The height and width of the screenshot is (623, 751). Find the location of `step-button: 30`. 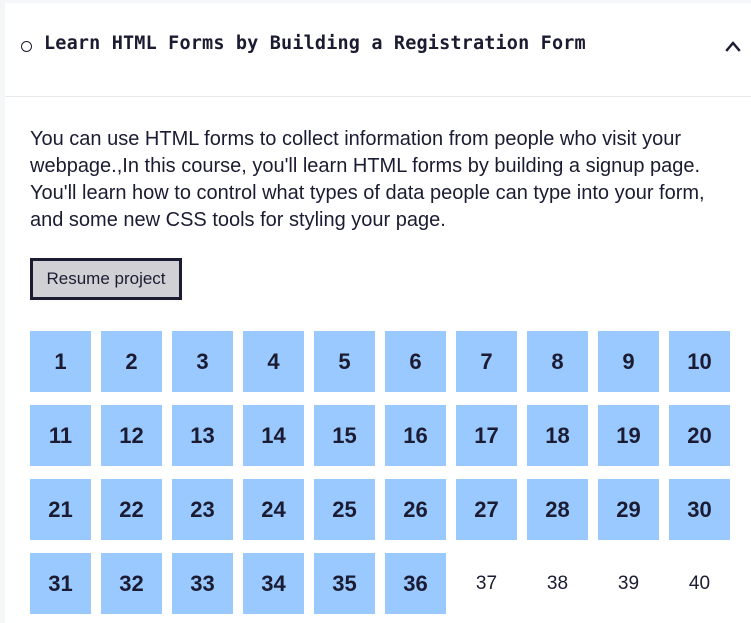

step-button: 30 is located at coordinates (699, 509).